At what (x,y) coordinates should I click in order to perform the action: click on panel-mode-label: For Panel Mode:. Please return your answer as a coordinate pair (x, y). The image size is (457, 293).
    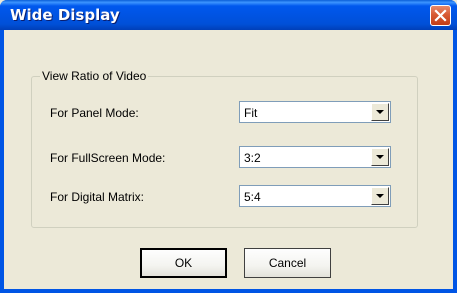
    Looking at the image, I should click on (94, 113).